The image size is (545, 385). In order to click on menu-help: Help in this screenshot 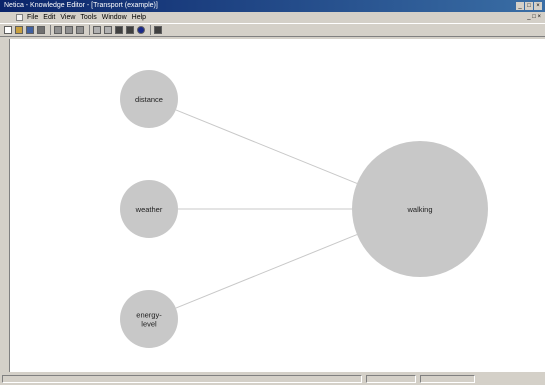, I will do `click(139, 17)`.